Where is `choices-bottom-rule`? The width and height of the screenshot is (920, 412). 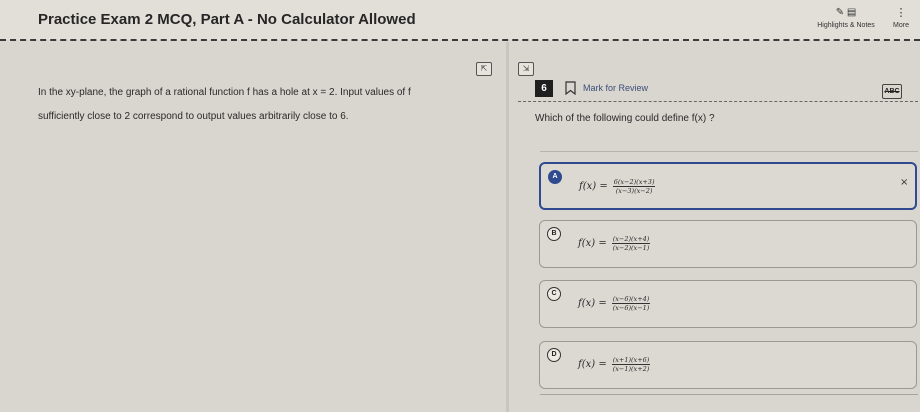 choices-bottom-rule is located at coordinates (729, 394).